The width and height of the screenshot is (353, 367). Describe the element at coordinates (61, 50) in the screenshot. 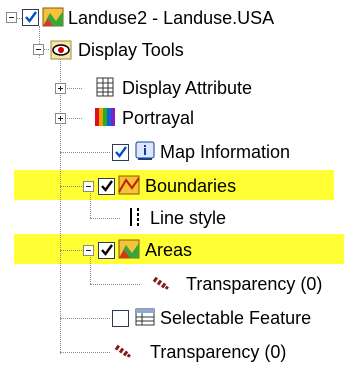

I see `eye-icon` at that location.